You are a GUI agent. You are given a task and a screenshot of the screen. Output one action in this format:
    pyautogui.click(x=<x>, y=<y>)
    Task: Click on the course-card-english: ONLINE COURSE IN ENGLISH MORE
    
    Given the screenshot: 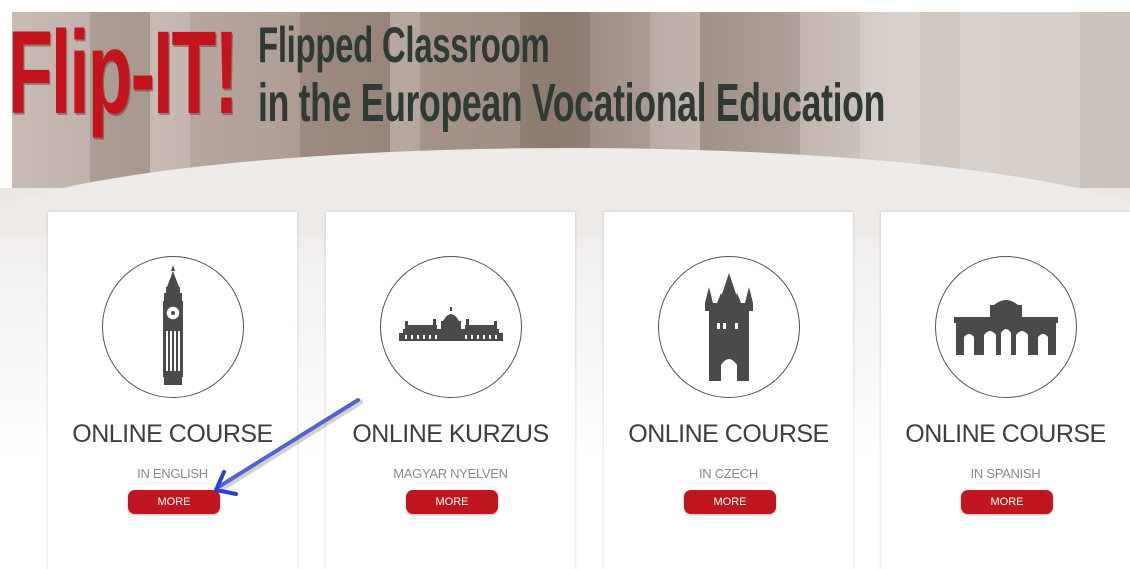 What is the action you would take?
    pyautogui.click(x=172, y=390)
    